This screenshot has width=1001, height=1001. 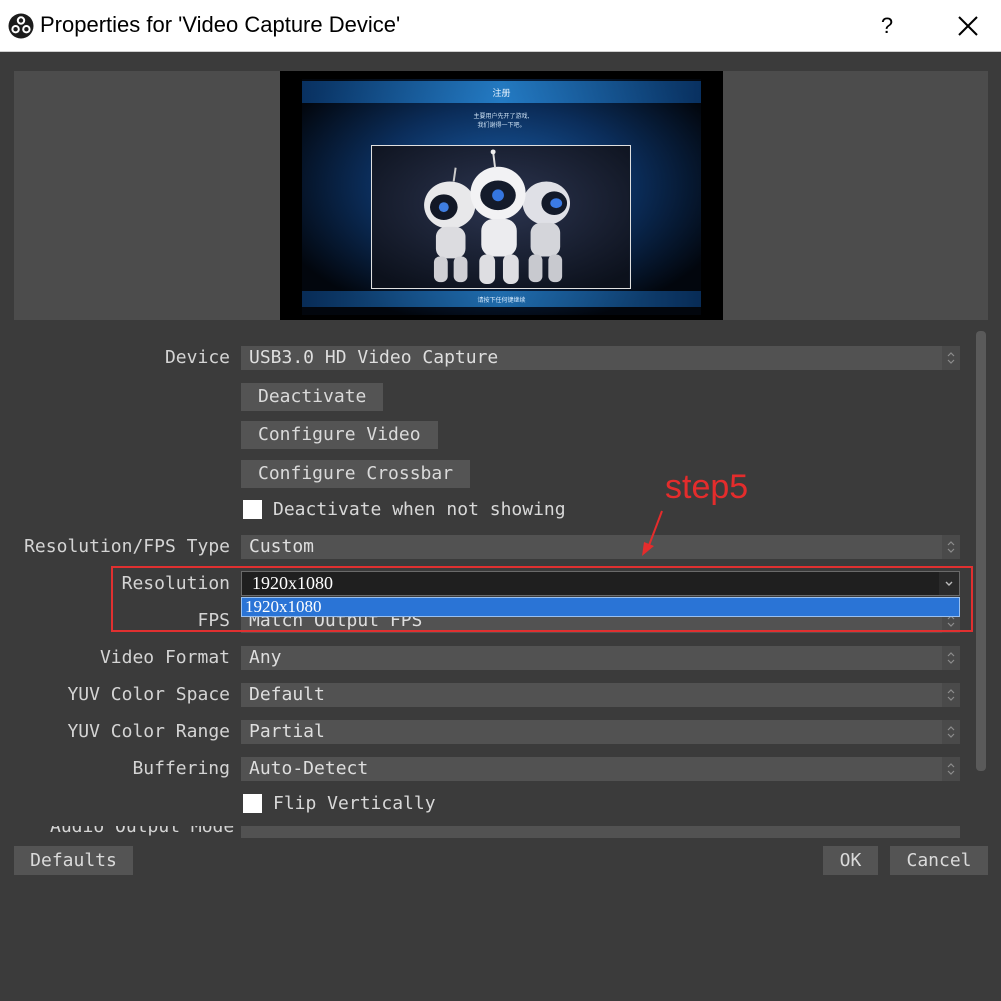 What do you see at coordinates (148, 731) in the screenshot?
I see `yuv-color-range-label: YUV Color Range` at bounding box center [148, 731].